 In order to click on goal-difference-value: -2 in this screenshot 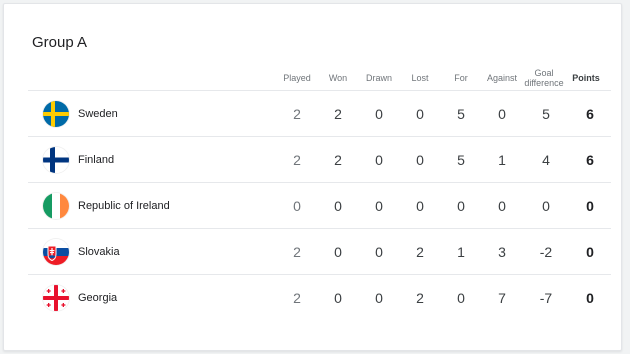, I will do `click(546, 252)`.